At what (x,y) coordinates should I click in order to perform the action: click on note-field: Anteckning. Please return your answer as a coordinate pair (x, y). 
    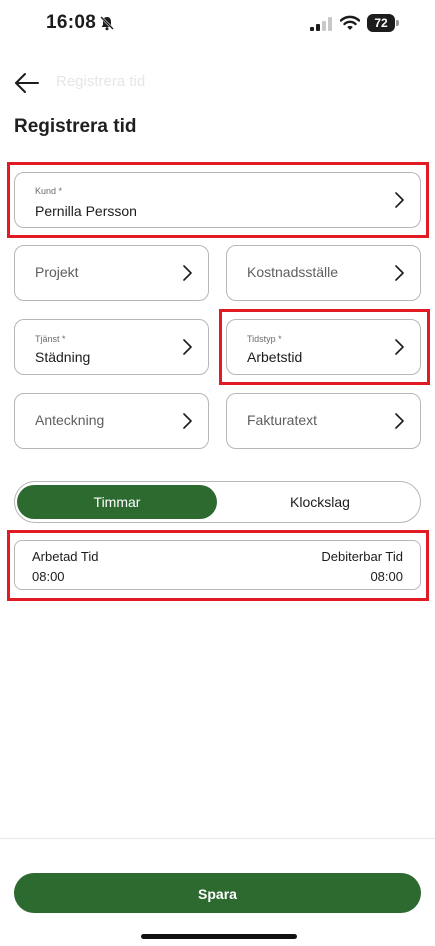
    Looking at the image, I should click on (111, 421).